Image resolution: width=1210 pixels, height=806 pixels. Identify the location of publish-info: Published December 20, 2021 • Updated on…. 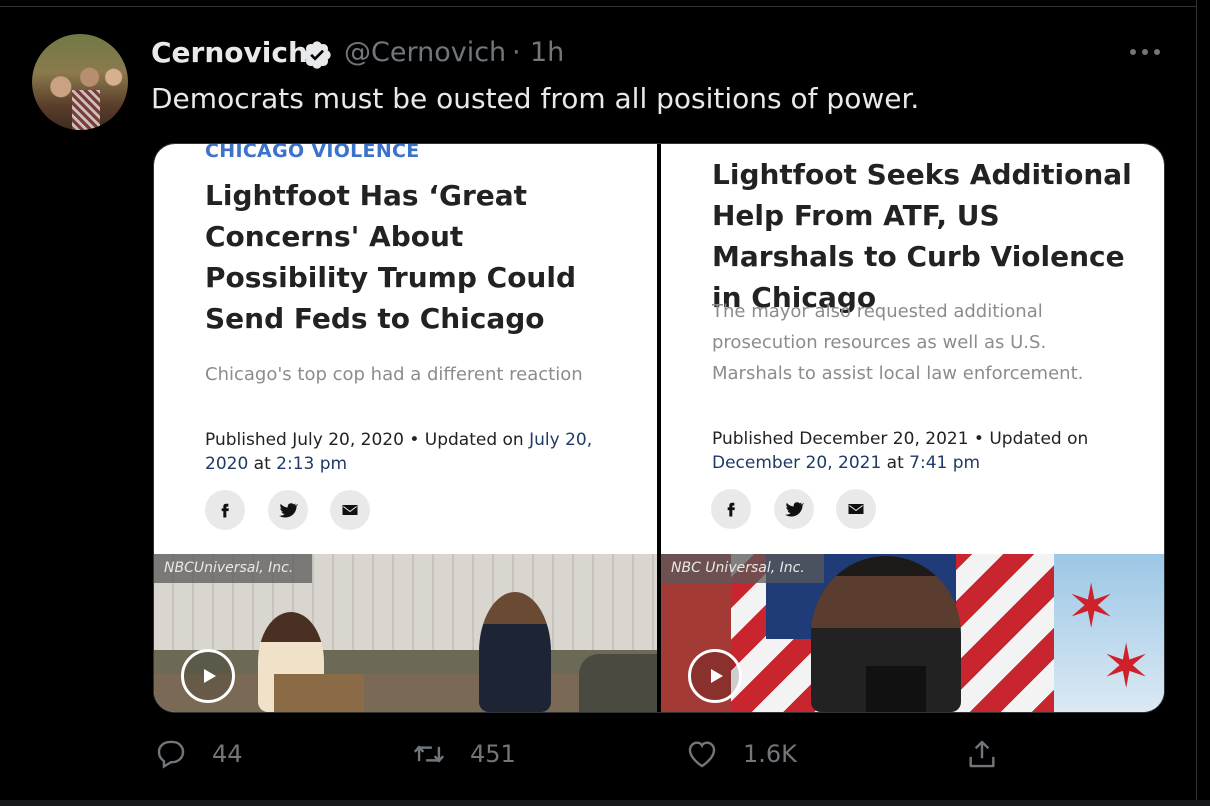
(922, 451).